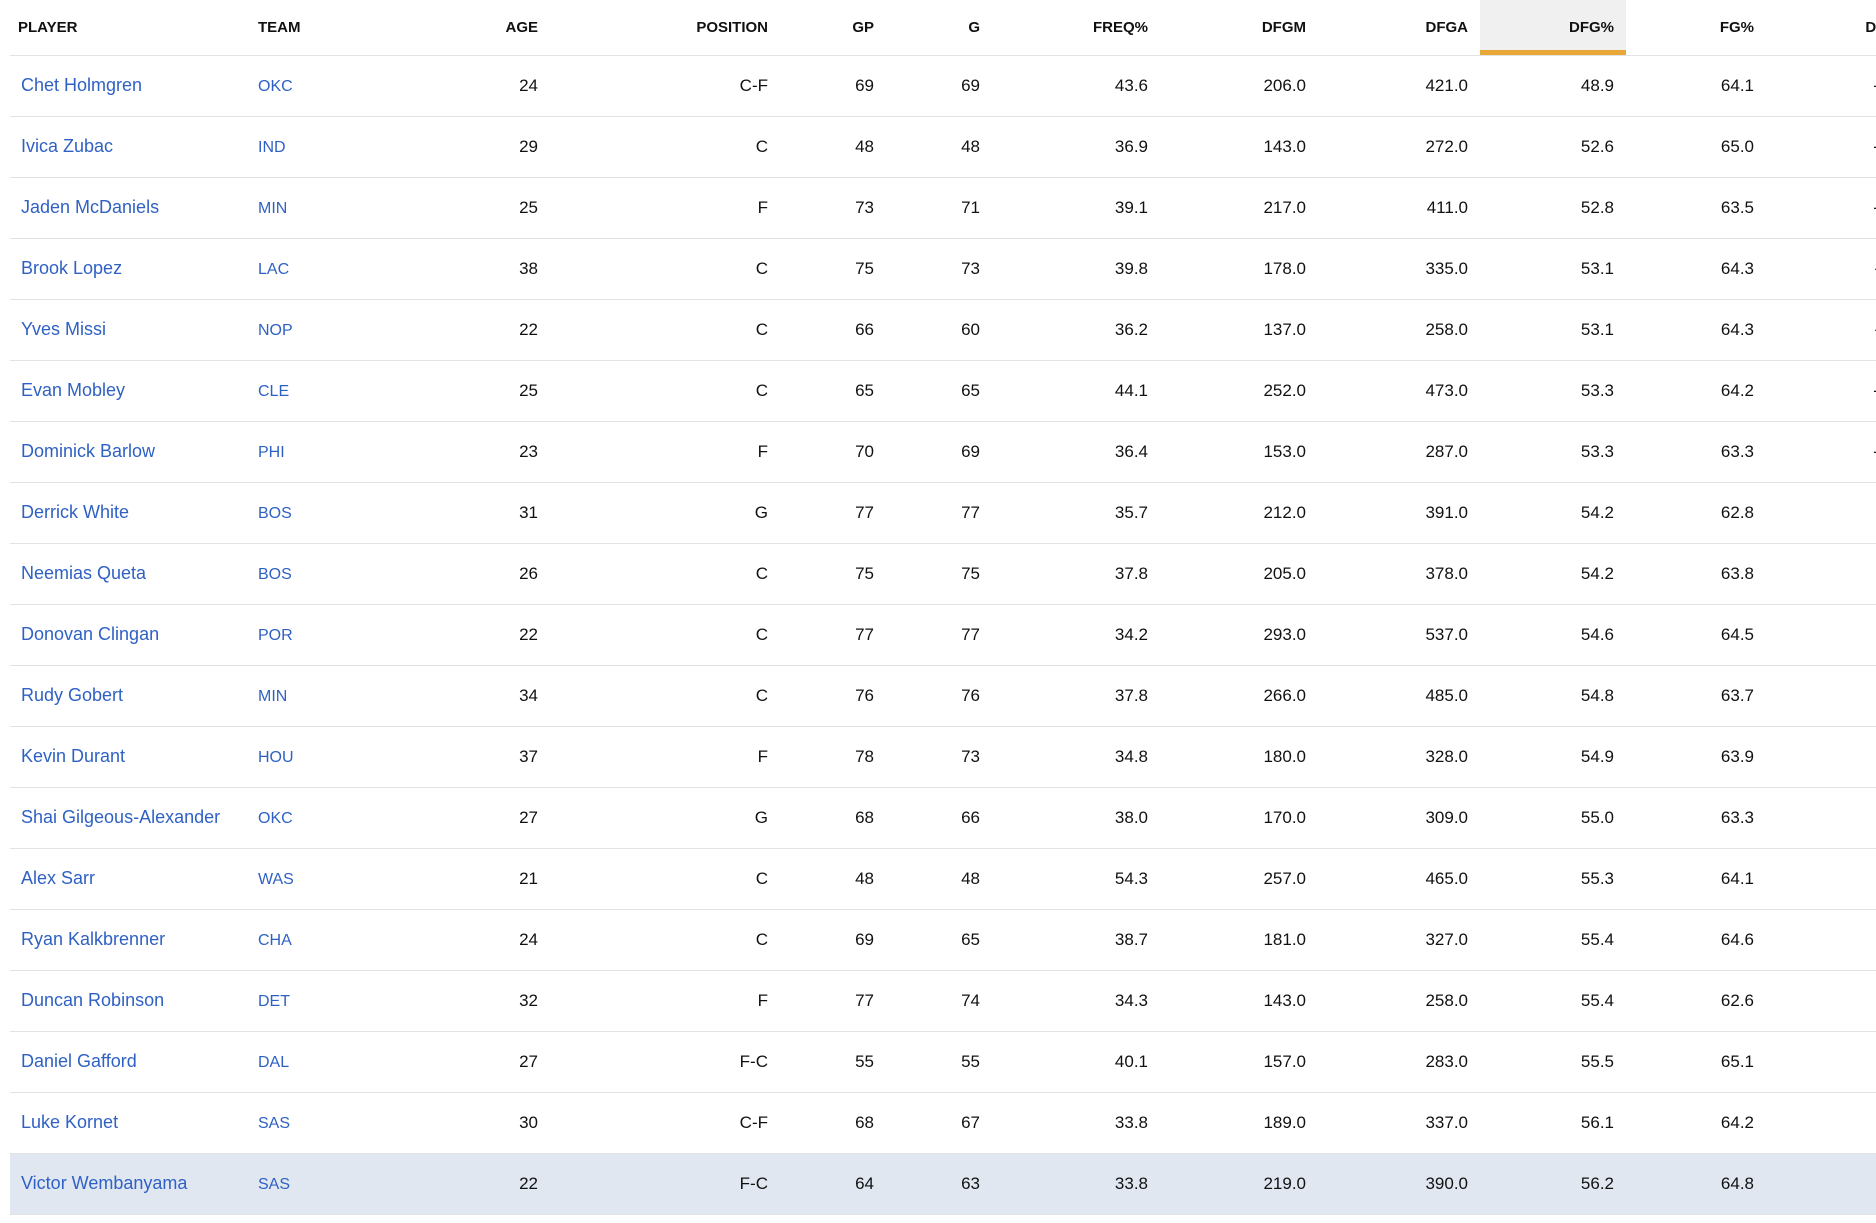 The height and width of the screenshot is (1223, 1876). What do you see at coordinates (1696, 1184) in the screenshot?
I see `cell-fgp: 64.8` at bounding box center [1696, 1184].